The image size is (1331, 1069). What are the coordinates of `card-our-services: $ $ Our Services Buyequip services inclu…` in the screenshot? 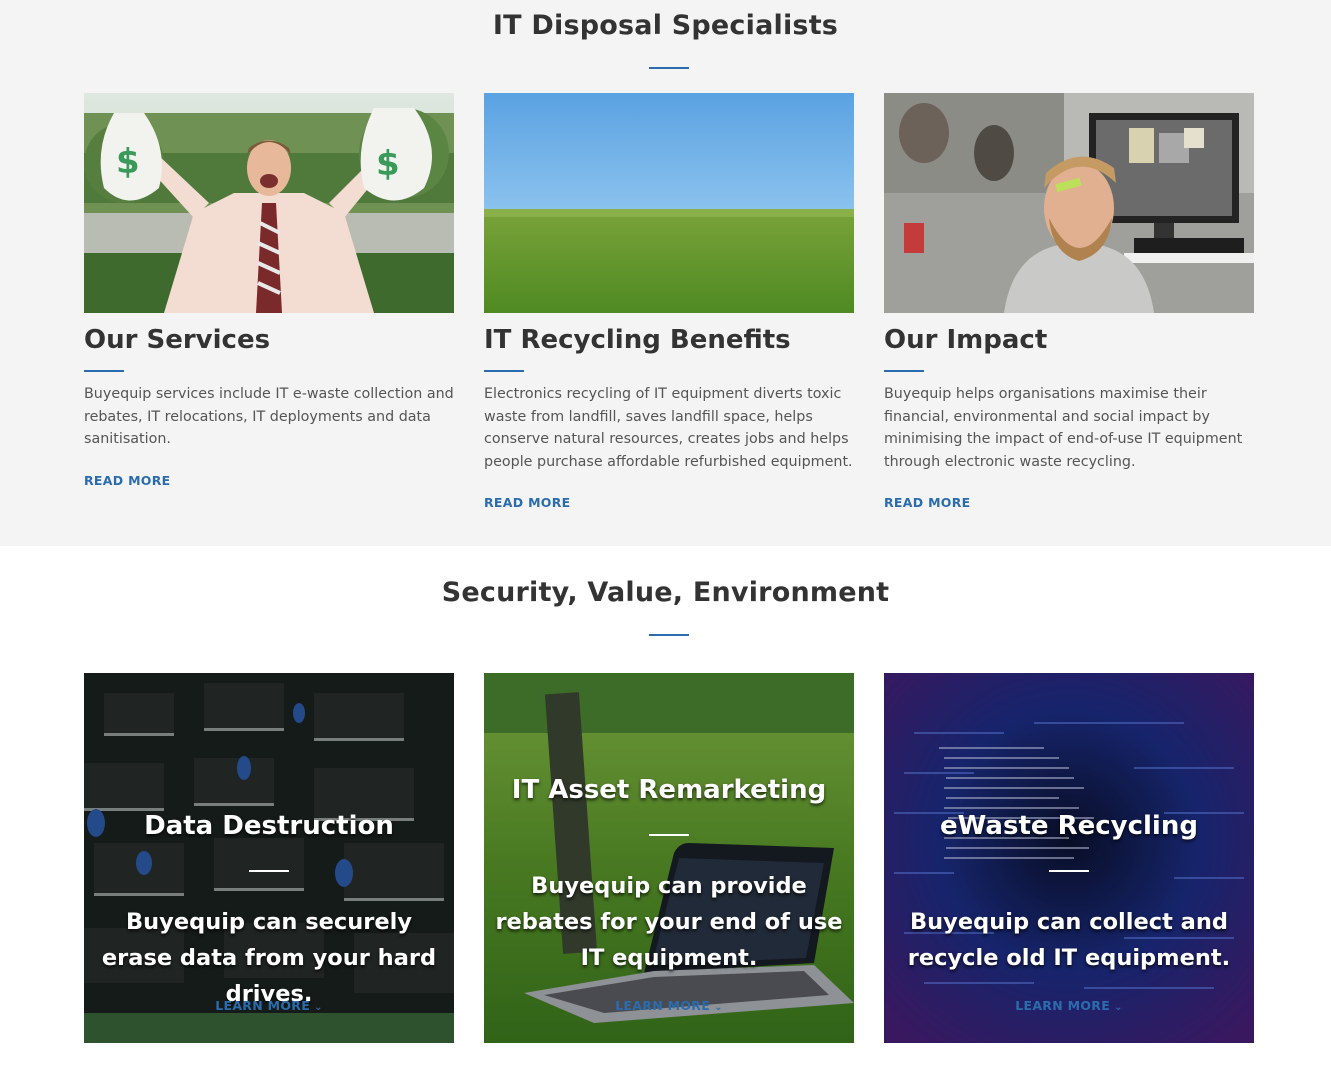 It's located at (269, 290).